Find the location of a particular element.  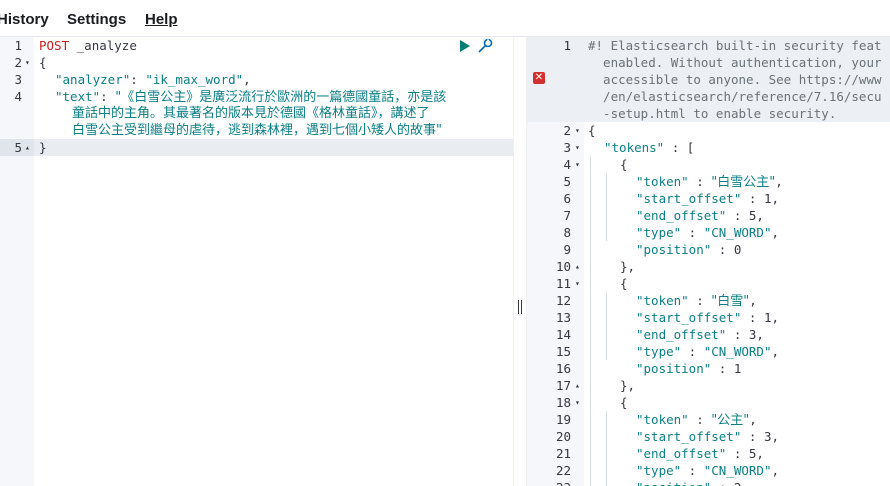

text-key: "text" is located at coordinates (78, 96).